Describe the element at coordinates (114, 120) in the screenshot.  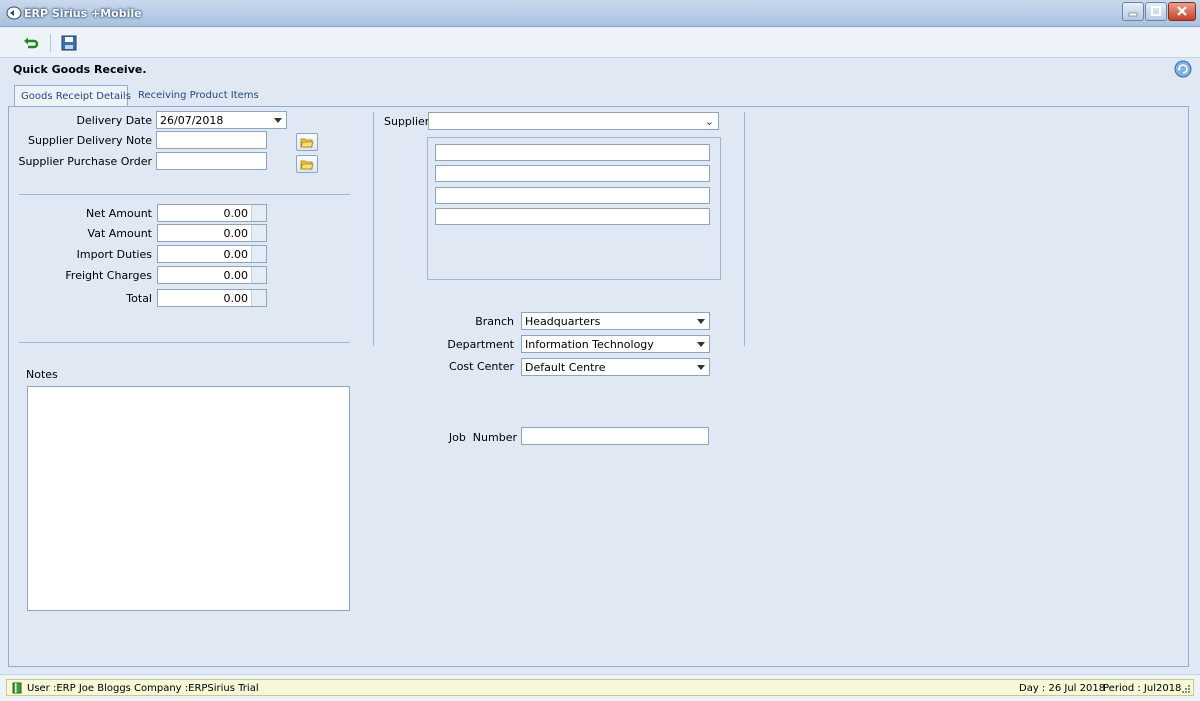
I see `delivery-date-label: Delivery Date` at that location.